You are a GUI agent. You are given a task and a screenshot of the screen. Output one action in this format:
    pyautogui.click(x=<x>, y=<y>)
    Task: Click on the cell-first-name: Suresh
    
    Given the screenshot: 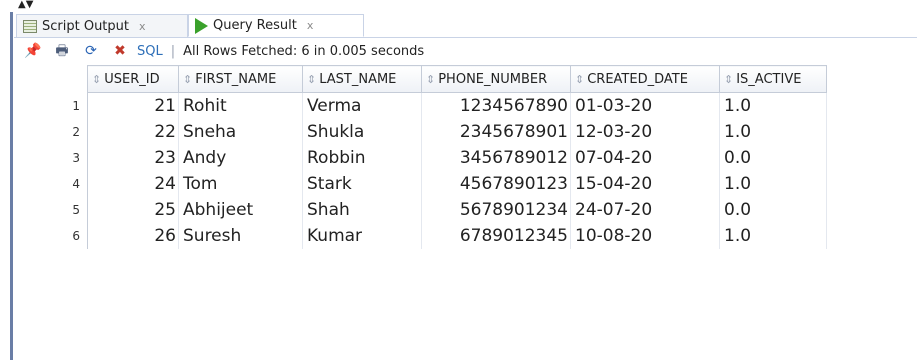 What is the action you would take?
    pyautogui.click(x=240, y=236)
    